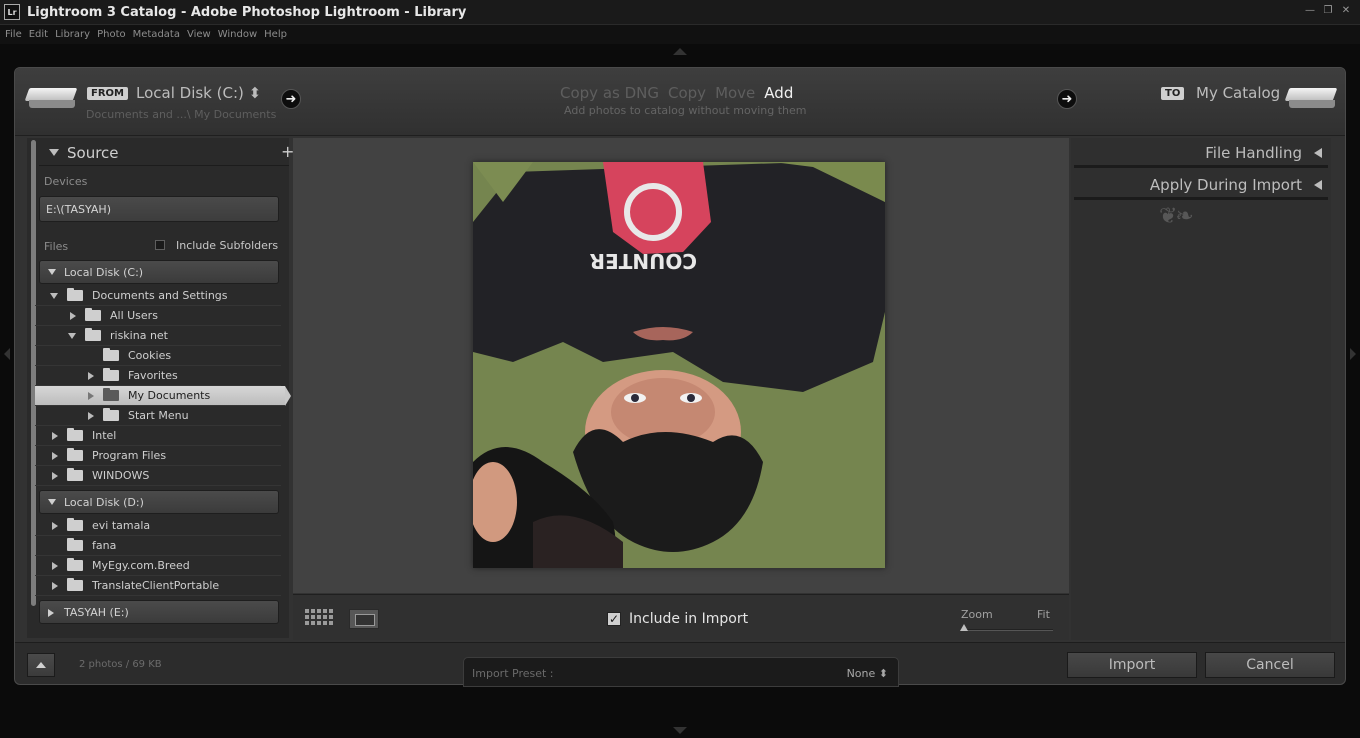 The image size is (1360, 738). Describe the element at coordinates (689, 619) in the screenshot. I see `include-in-import-label: Include in Import` at that location.